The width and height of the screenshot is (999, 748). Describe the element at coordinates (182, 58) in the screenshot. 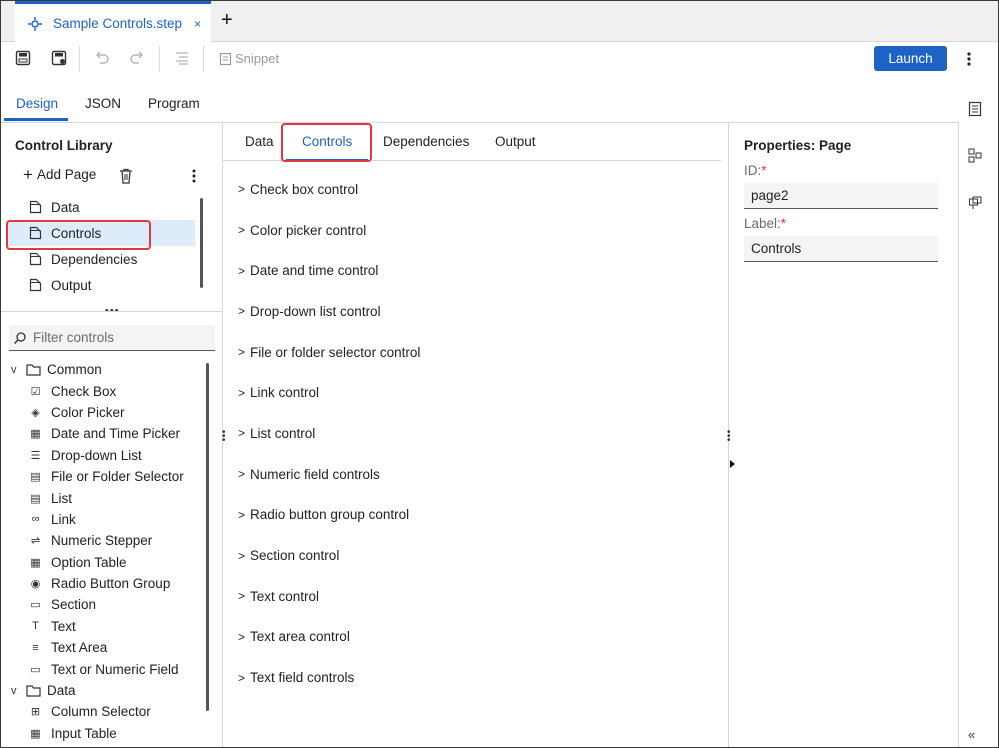

I see `format-icon` at that location.